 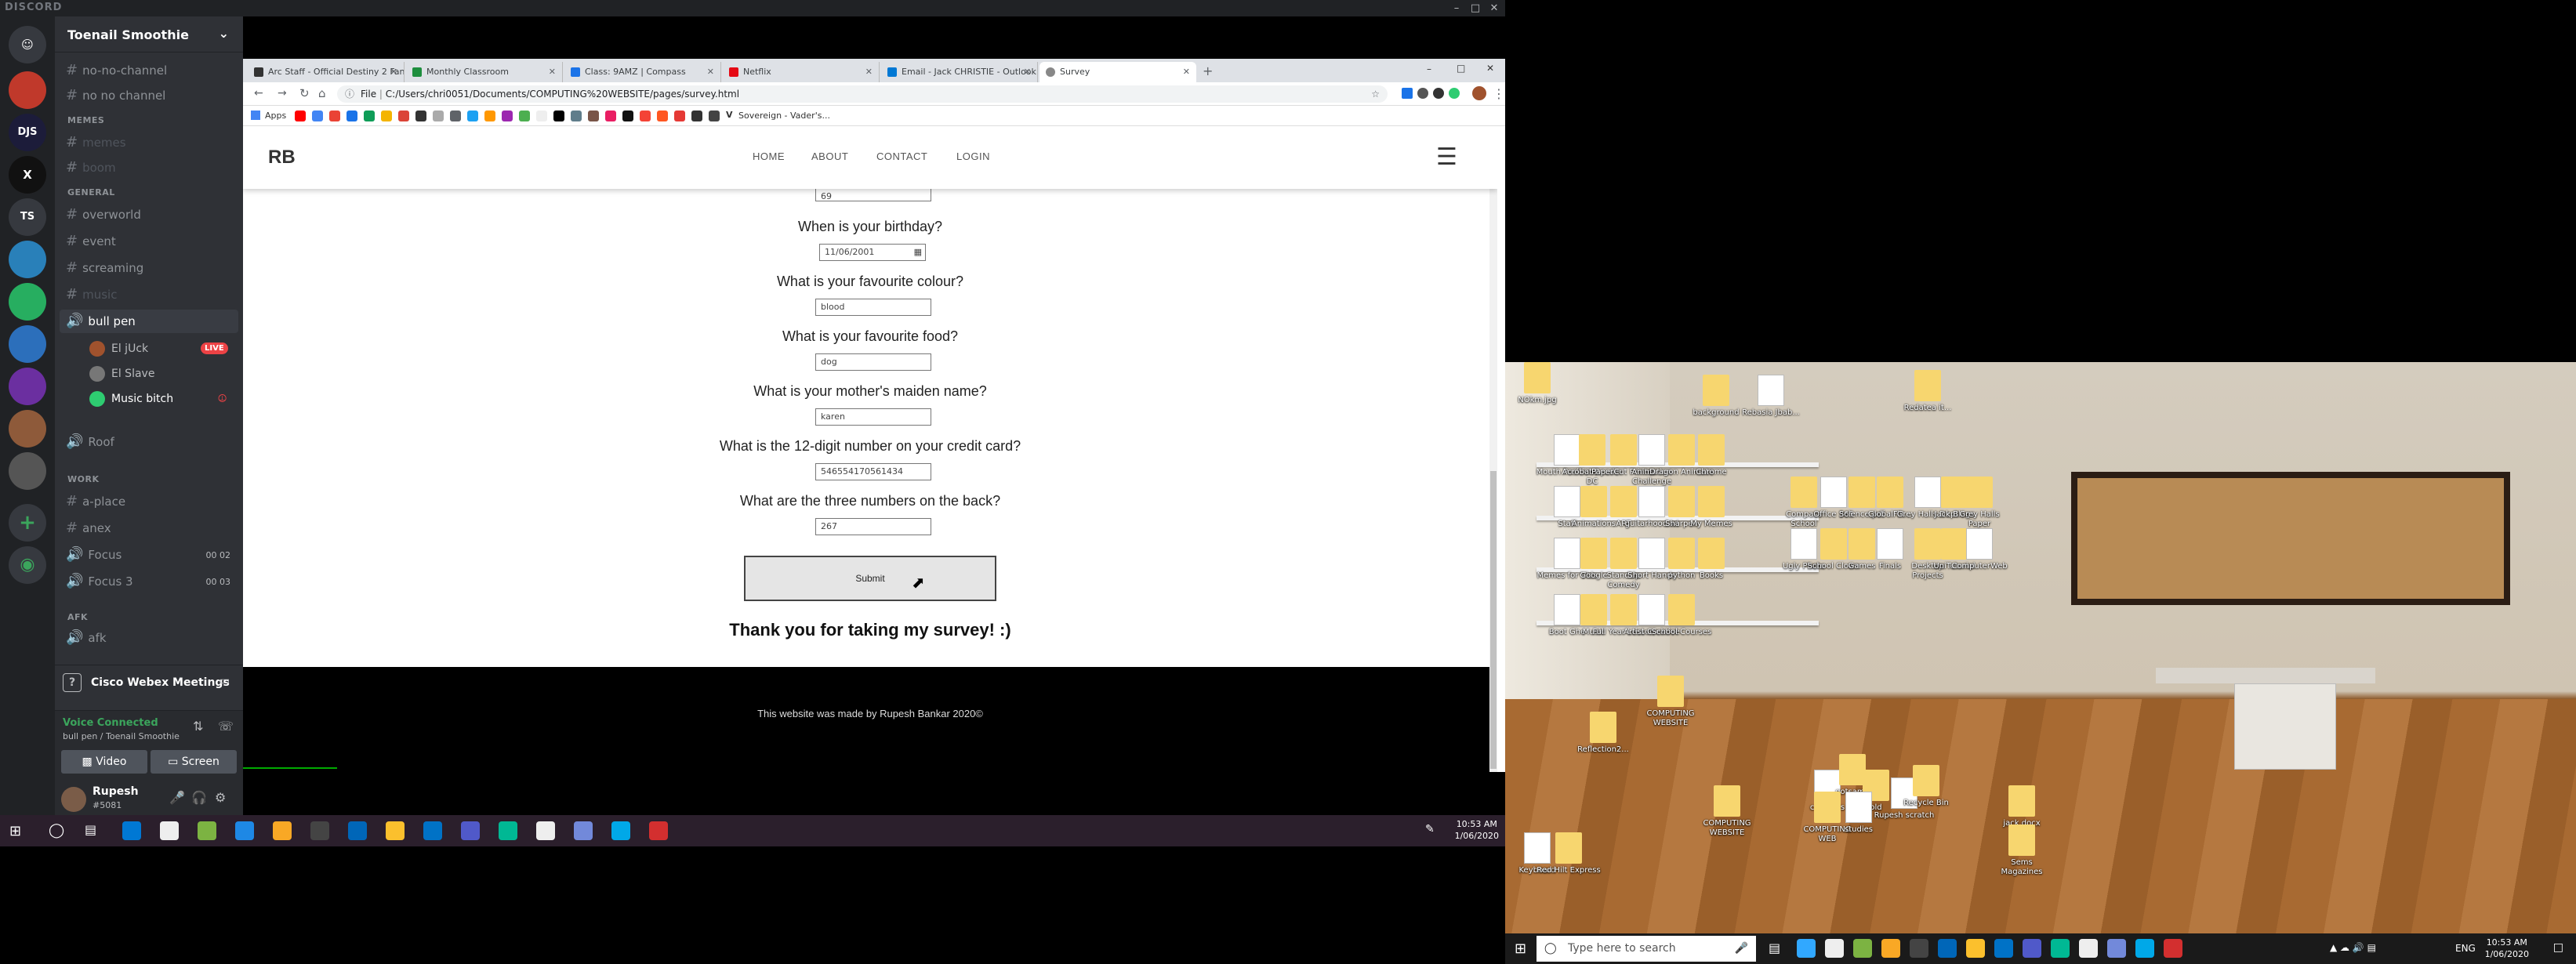 I want to click on channel-memes: # memes, so click(x=96, y=142).